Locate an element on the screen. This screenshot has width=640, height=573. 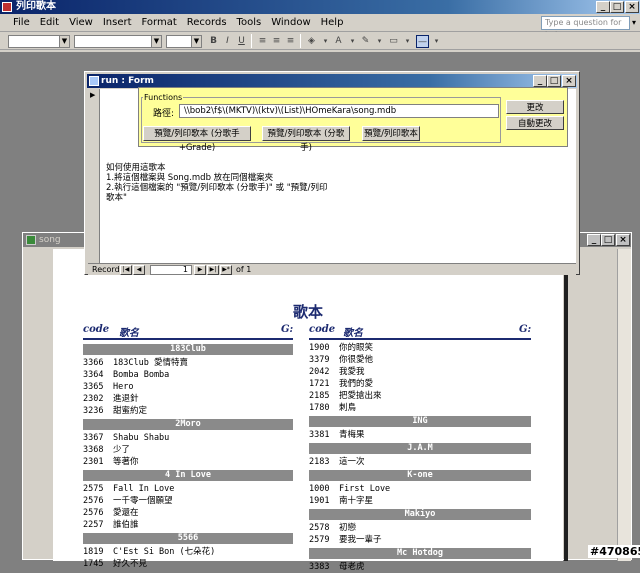
new-record-button: ▶* is located at coordinates (226, 270).